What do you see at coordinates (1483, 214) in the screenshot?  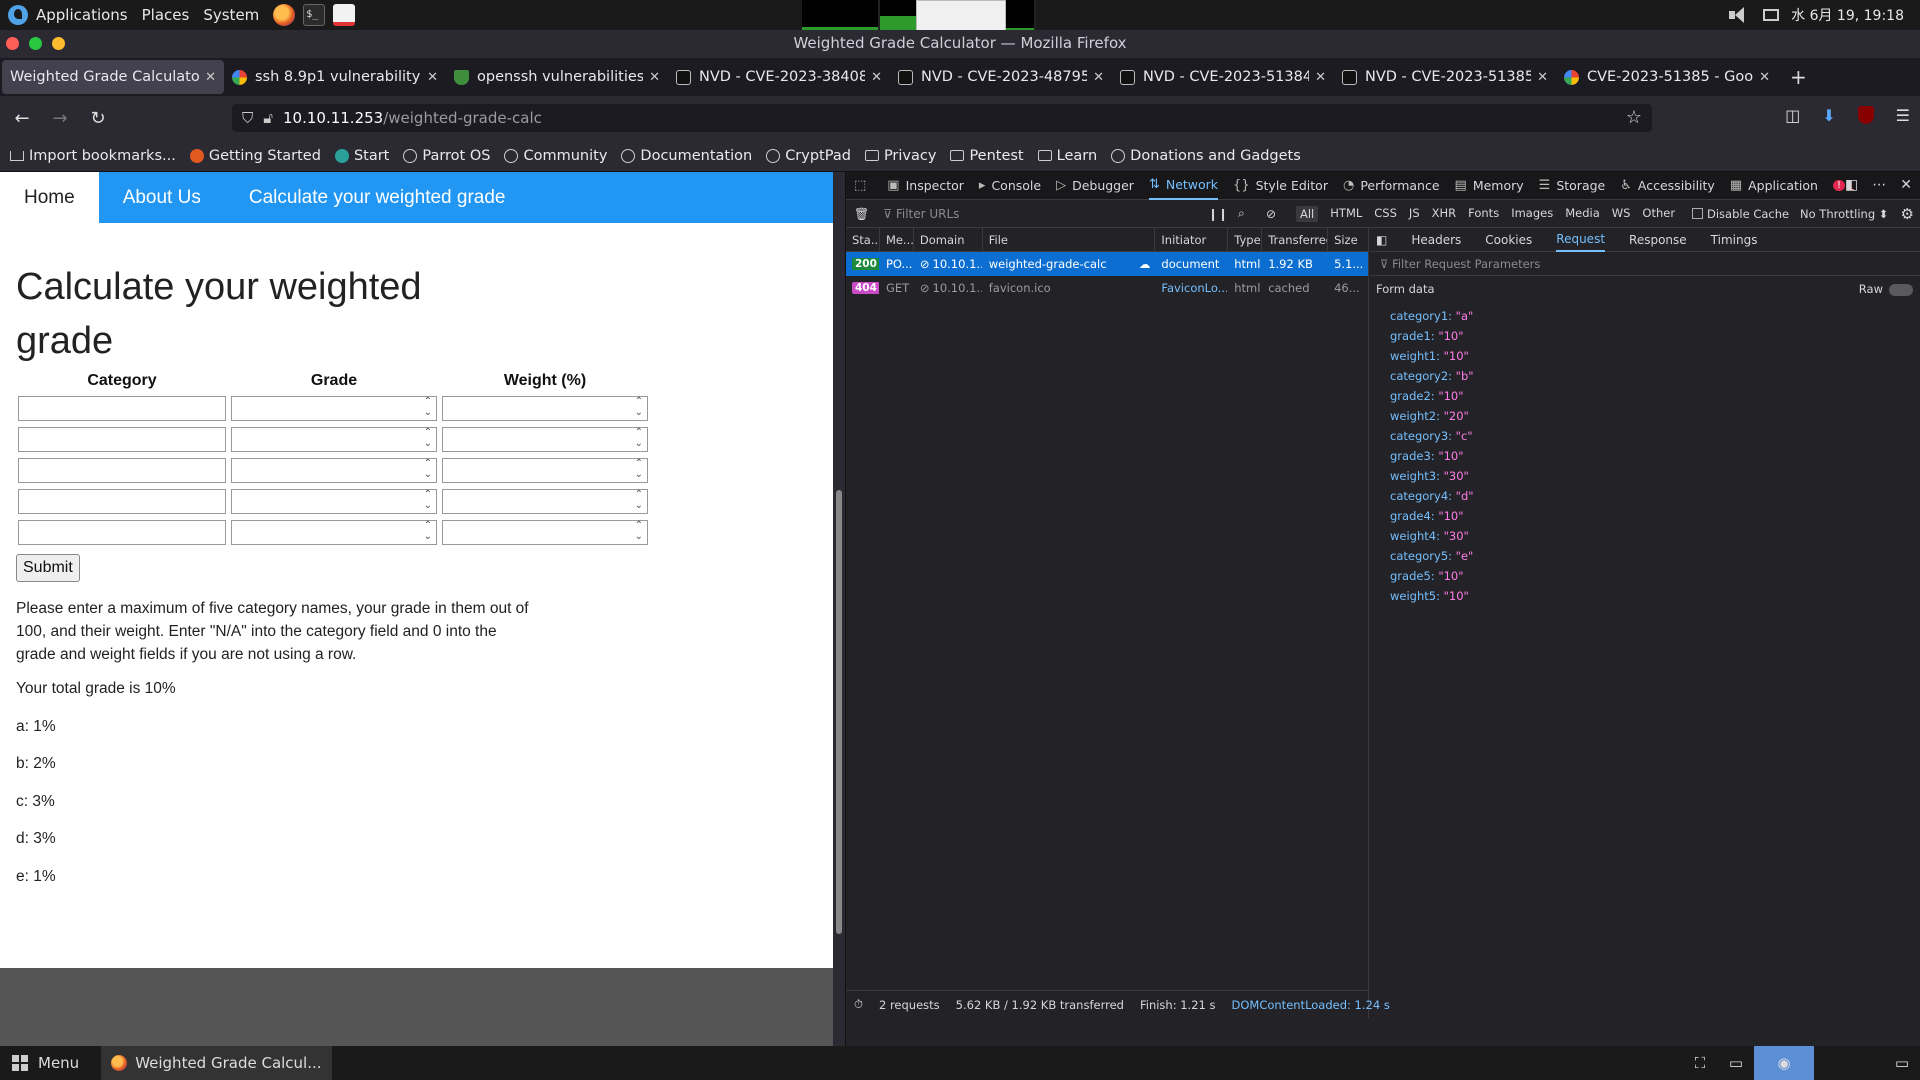 I see `filter-fonts: Fonts` at bounding box center [1483, 214].